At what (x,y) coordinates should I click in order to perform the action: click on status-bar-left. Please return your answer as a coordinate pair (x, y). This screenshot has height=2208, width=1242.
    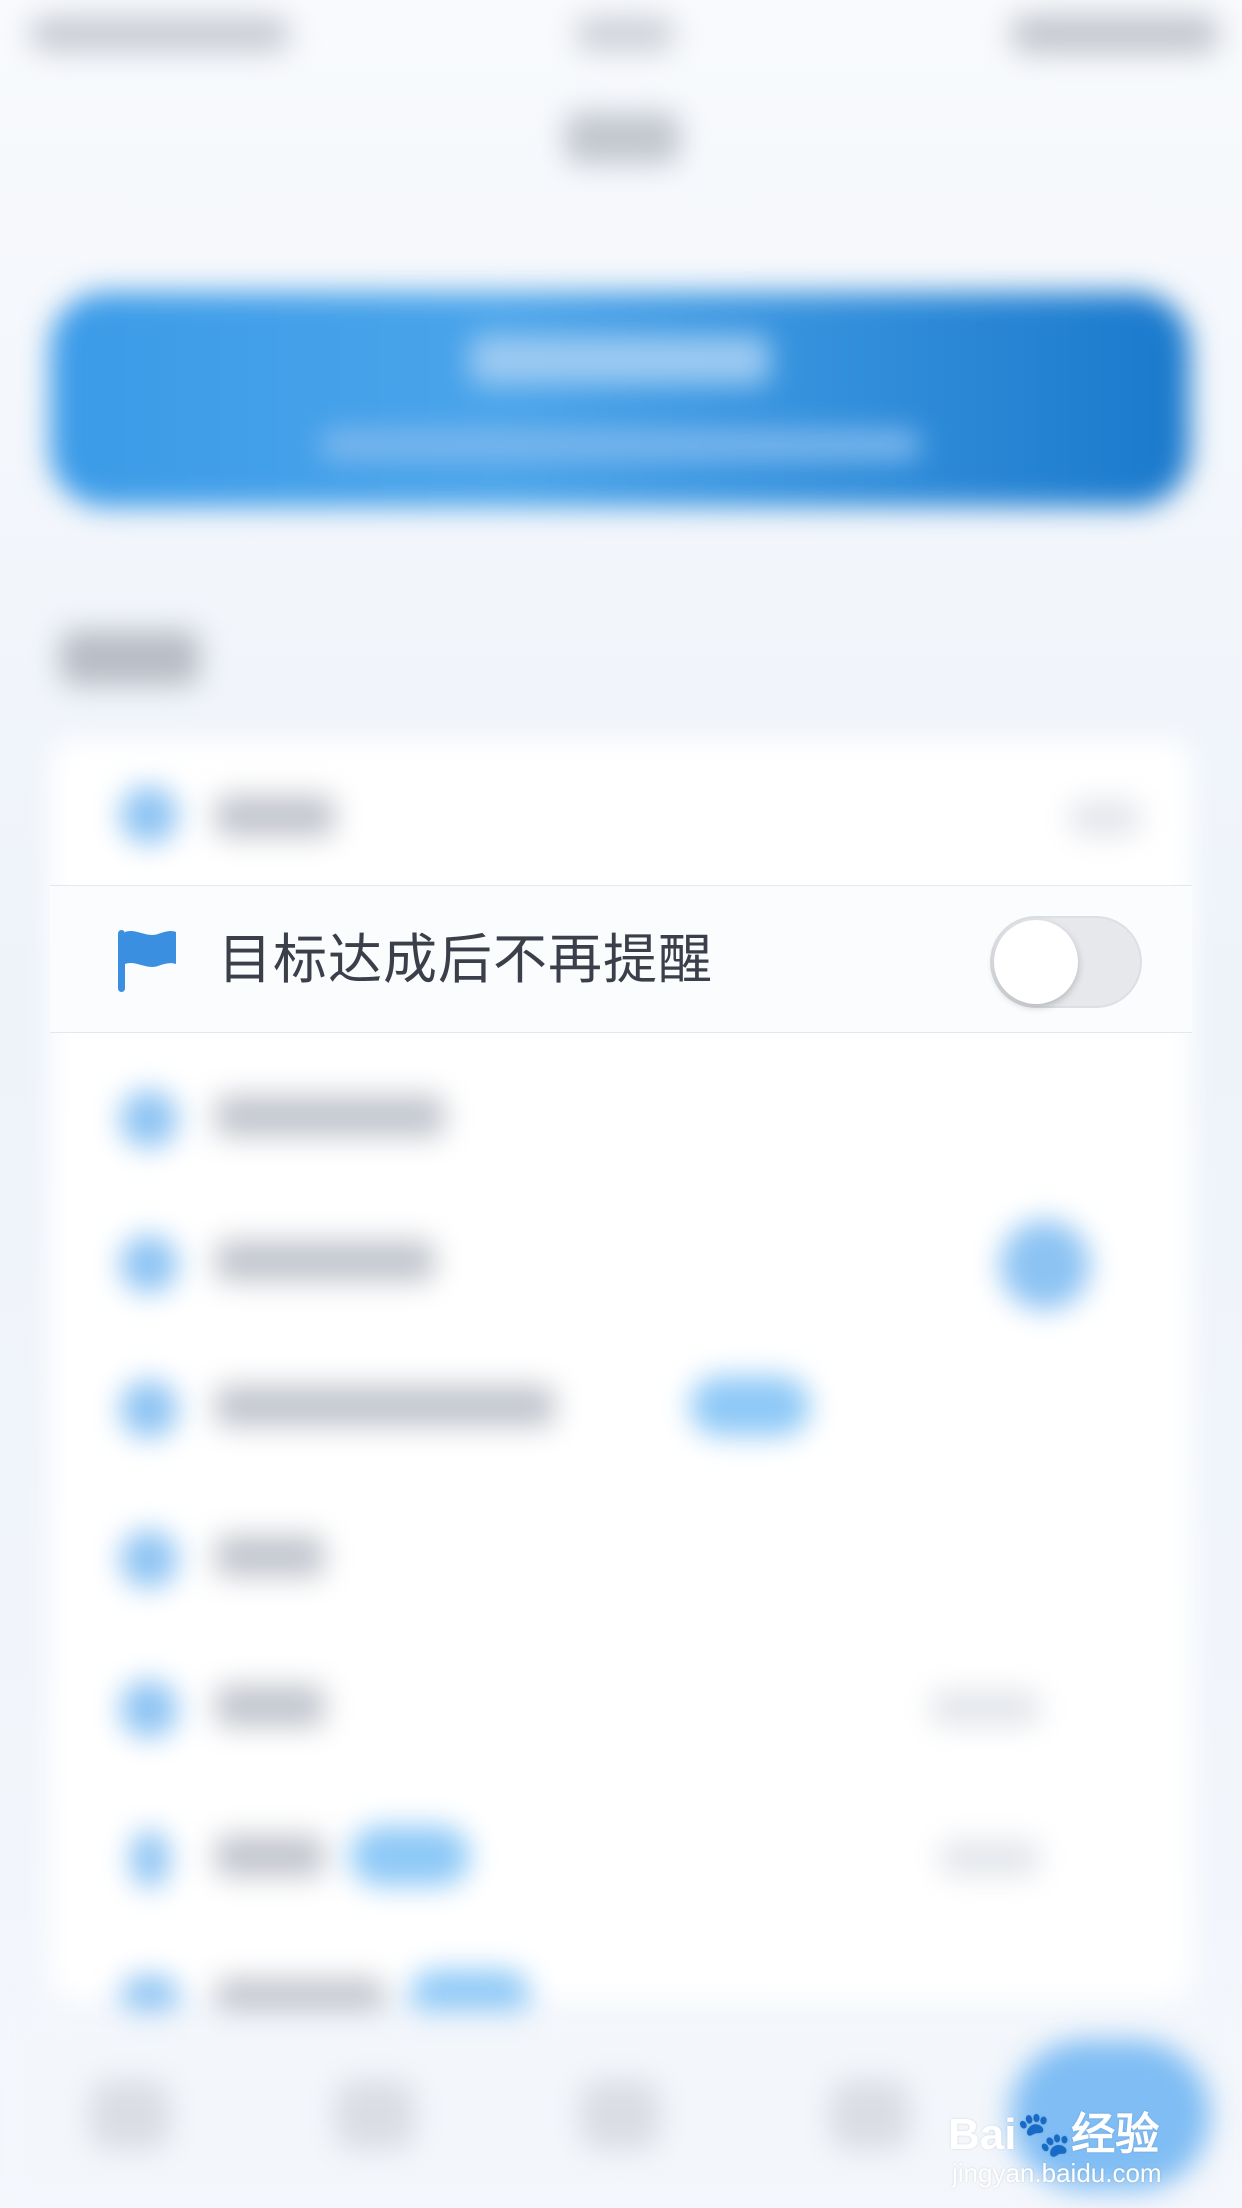
    Looking at the image, I should click on (160, 34).